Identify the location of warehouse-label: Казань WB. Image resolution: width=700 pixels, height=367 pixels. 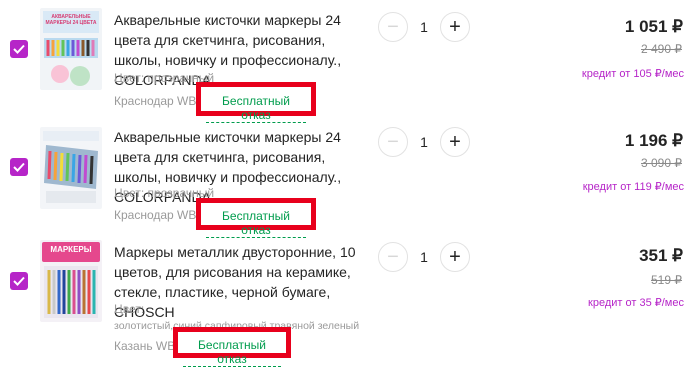
(145, 346).